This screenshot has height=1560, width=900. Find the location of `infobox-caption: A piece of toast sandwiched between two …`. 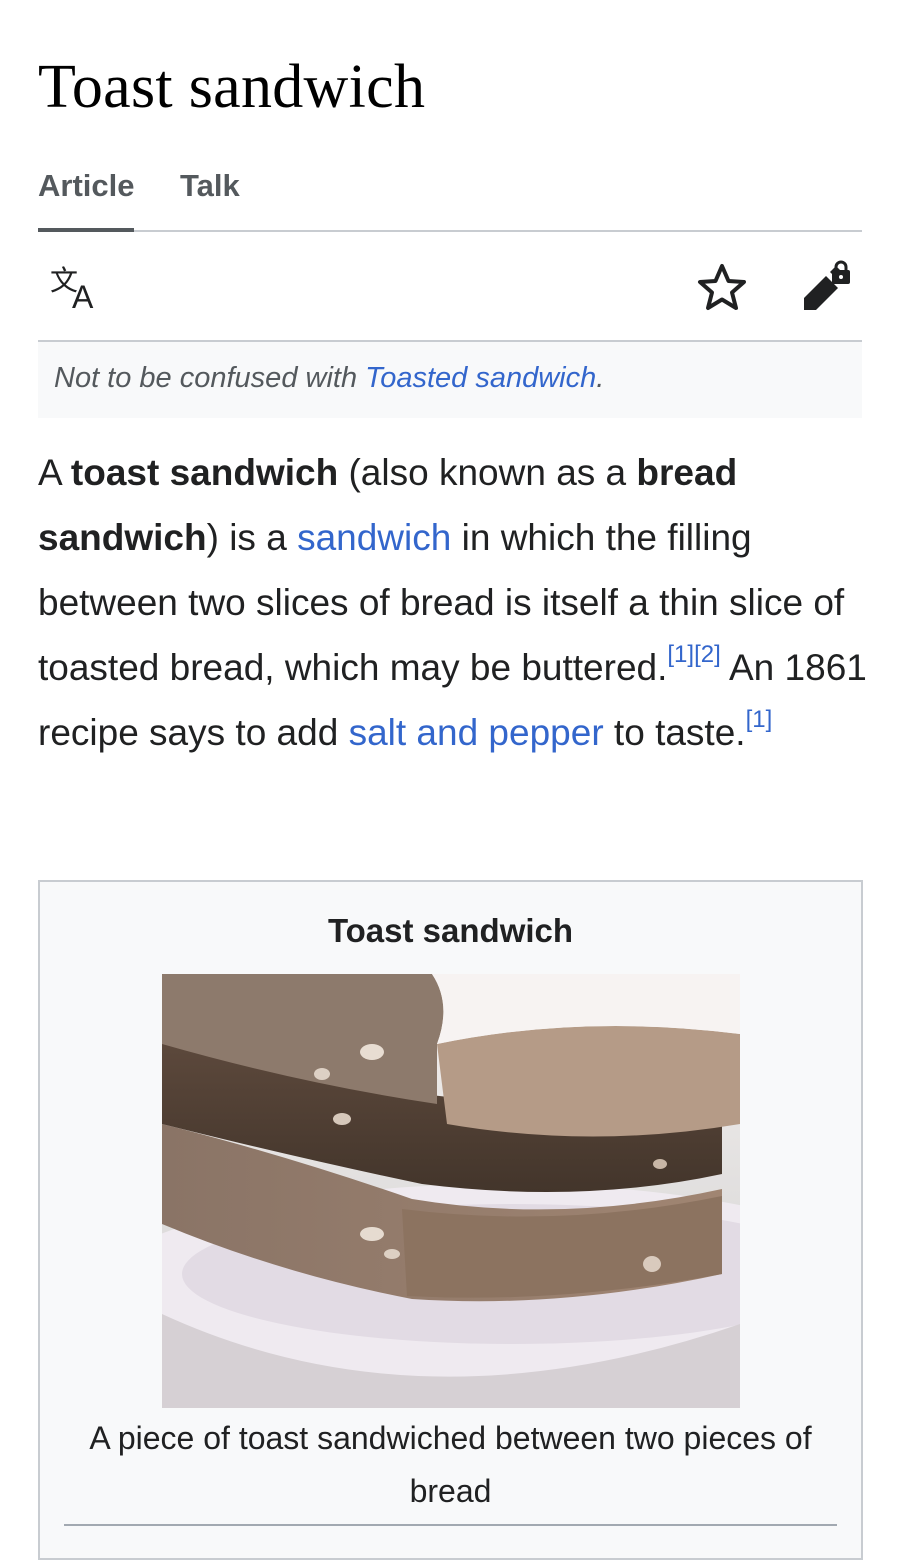

infobox-caption: A piece of toast sandwiched between two … is located at coordinates (450, 1464).